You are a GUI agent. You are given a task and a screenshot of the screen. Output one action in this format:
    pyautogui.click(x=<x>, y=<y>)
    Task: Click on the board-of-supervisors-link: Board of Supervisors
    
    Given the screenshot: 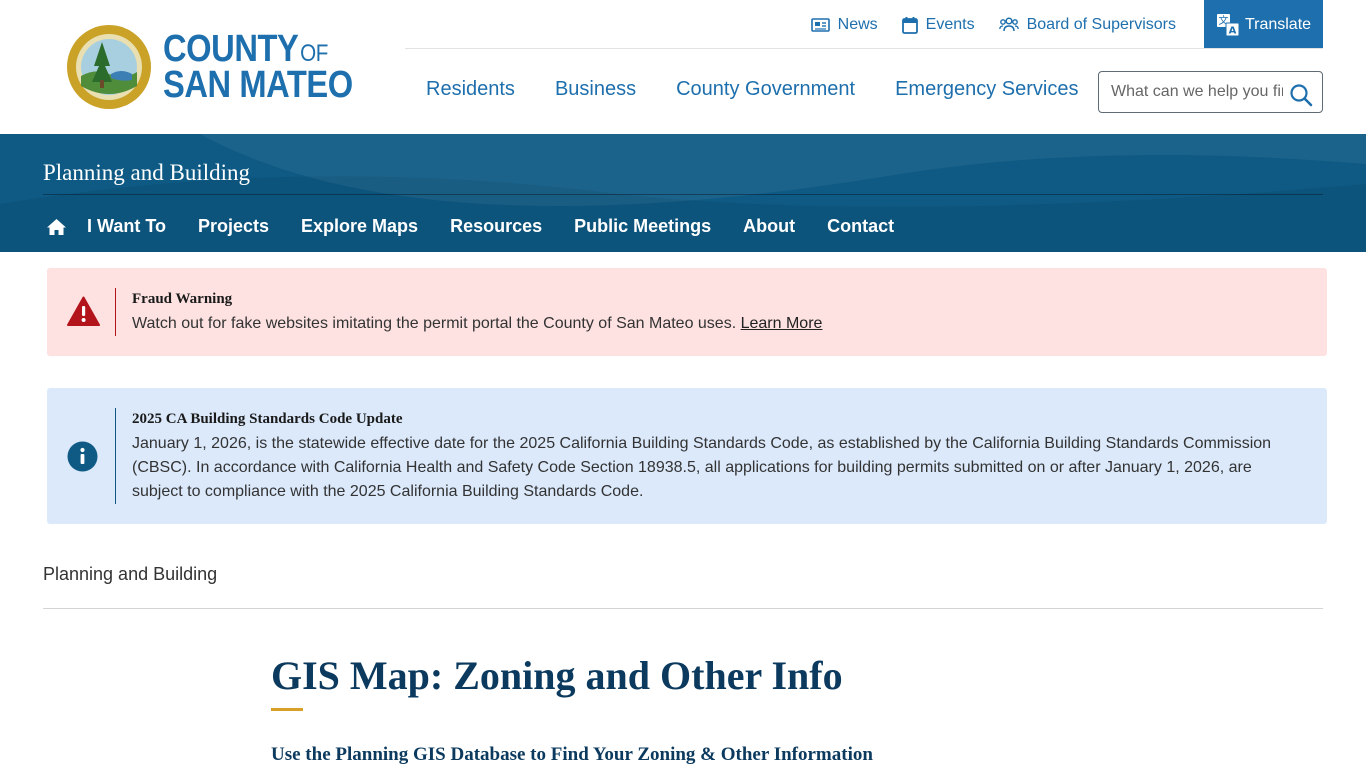 What is the action you would take?
    pyautogui.click(x=1087, y=24)
    